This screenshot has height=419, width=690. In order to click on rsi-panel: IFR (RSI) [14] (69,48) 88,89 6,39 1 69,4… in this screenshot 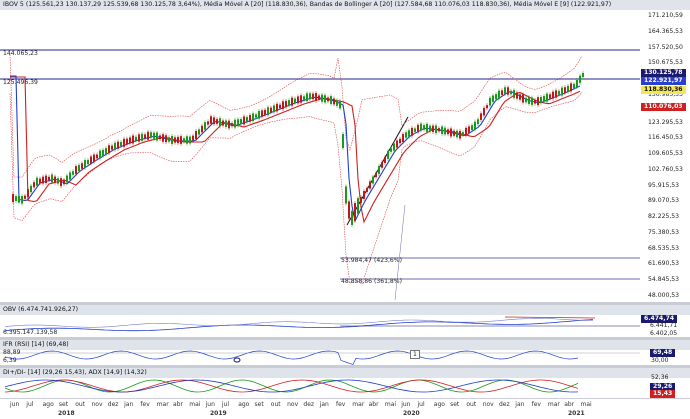, I will do `click(345, 352)`.